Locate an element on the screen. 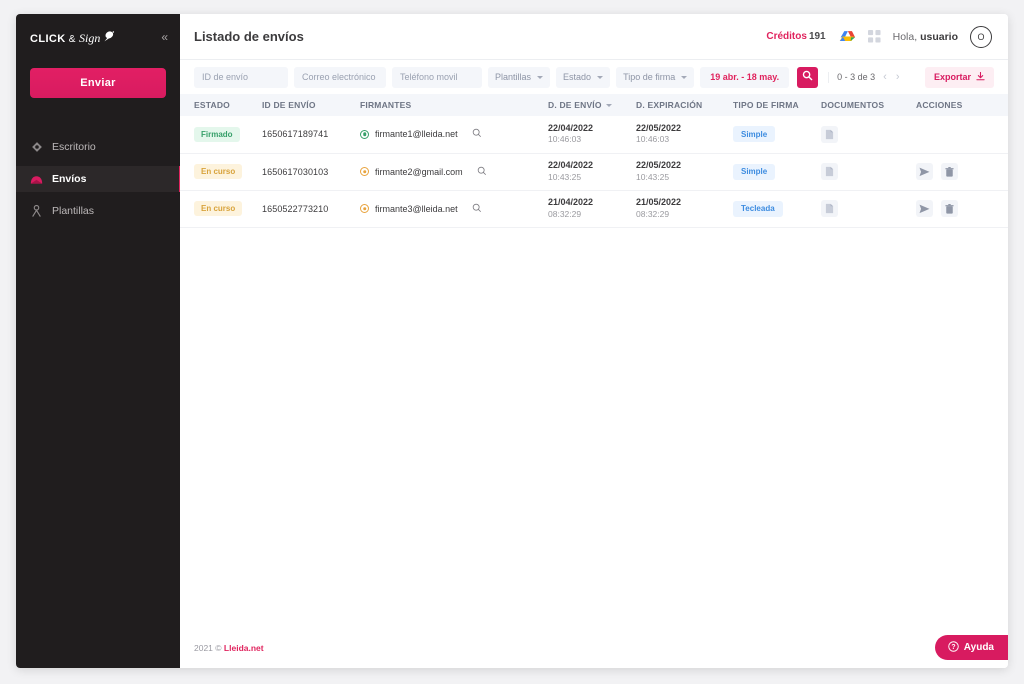 This screenshot has height=684, width=1024. copyright: 2021 © Lleida.net is located at coordinates (229, 648).